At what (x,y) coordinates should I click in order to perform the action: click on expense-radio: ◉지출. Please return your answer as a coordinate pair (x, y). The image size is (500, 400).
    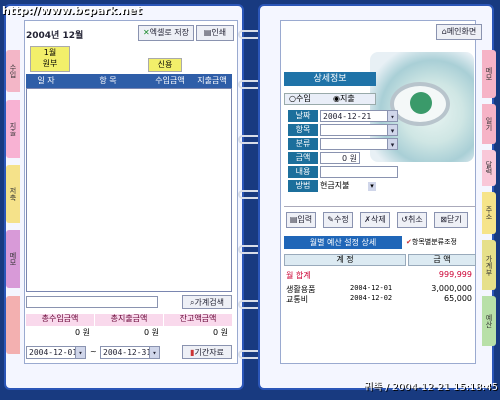
    Looking at the image, I should click on (353, 99).